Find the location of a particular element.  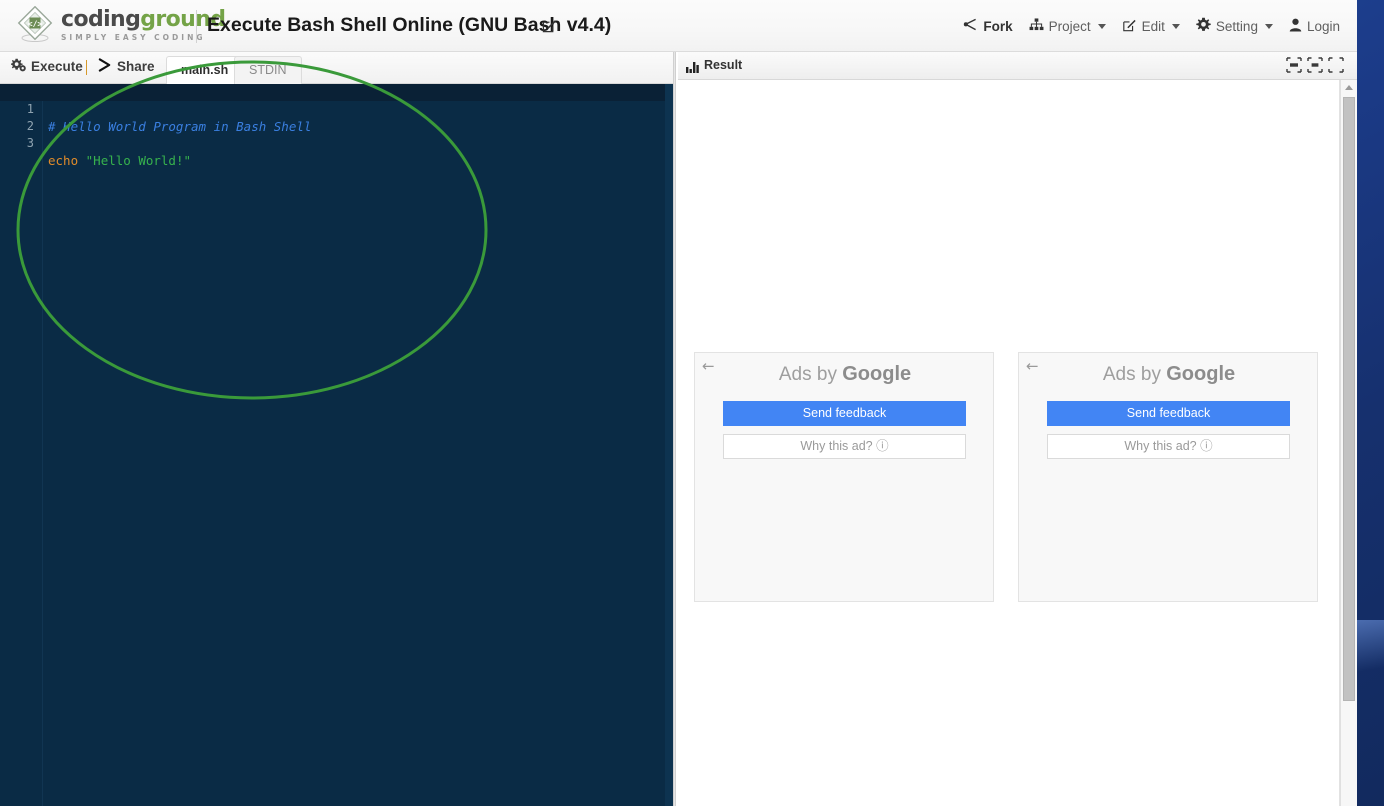

share-arrow-icon is located at coordinates (105, 66).